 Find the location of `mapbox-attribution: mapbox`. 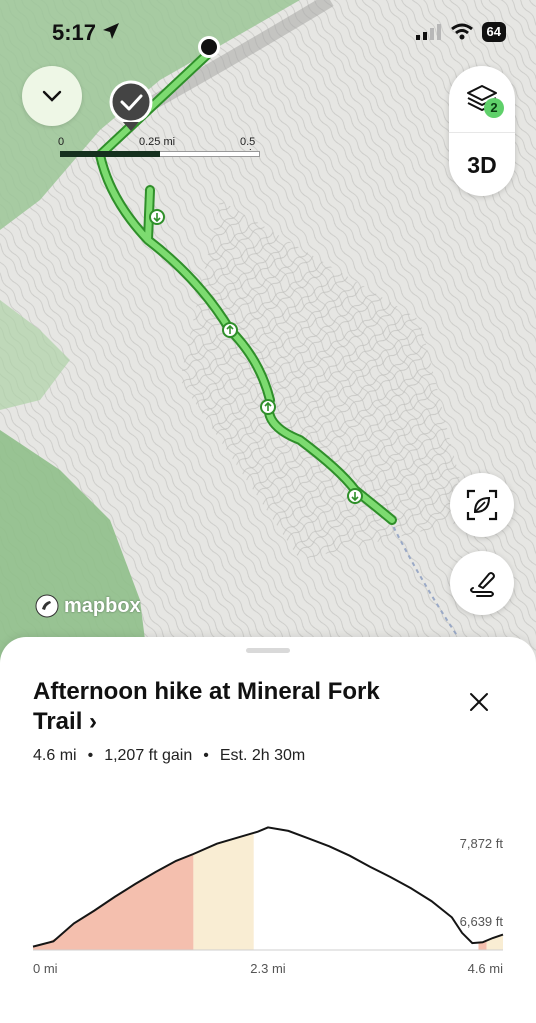

mapbox-attribution: mapbox is located at coordinates (87, 606).